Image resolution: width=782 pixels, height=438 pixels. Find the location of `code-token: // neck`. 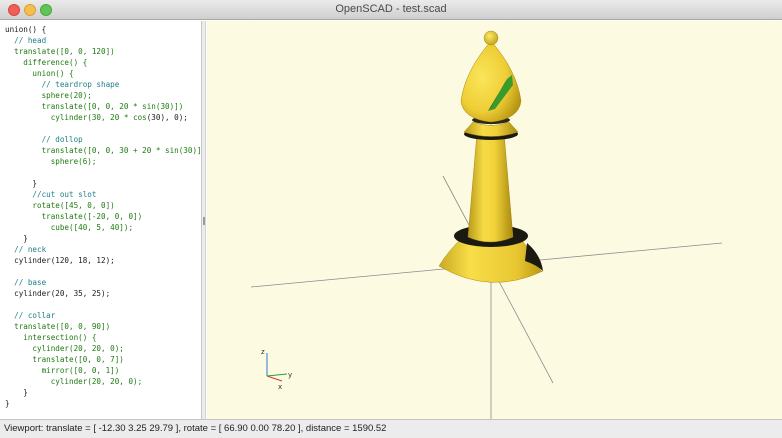

code-token: // neck is located at coordinates (26, 249).